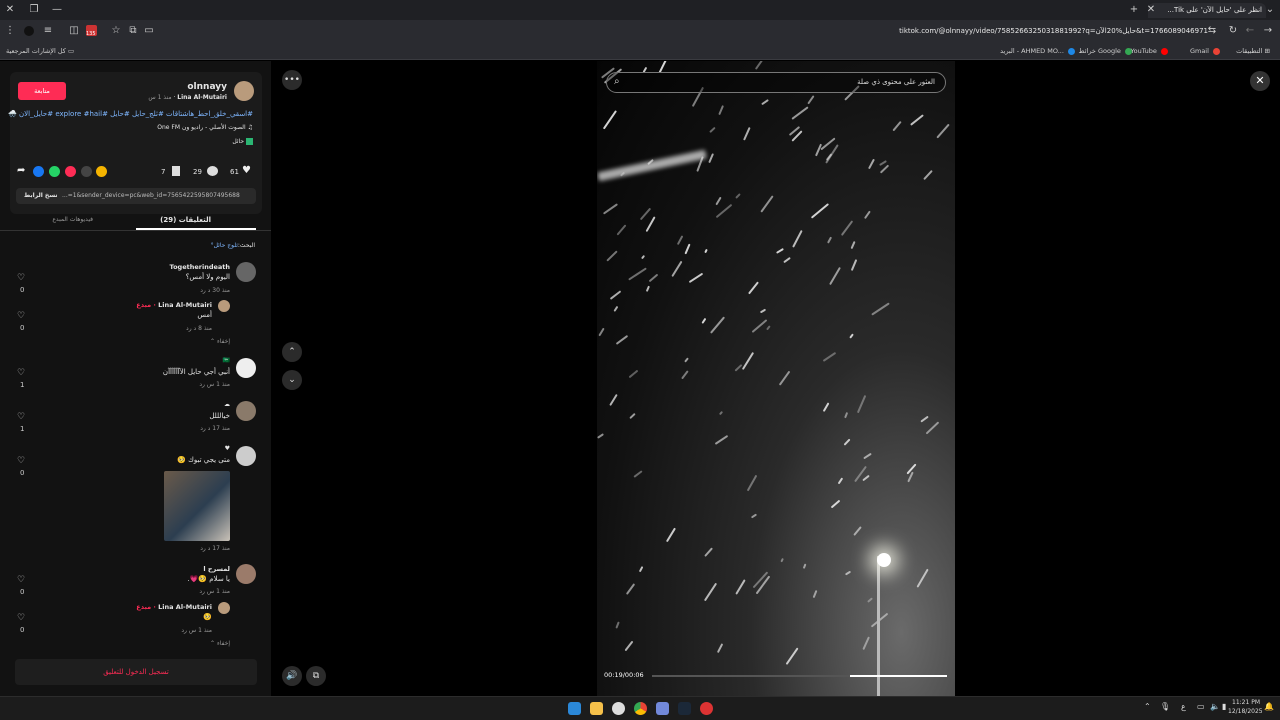 The height and width of the screenshot is (720, 1280). I want to click on comment-username: Togetherindeath, so click(200, 267).